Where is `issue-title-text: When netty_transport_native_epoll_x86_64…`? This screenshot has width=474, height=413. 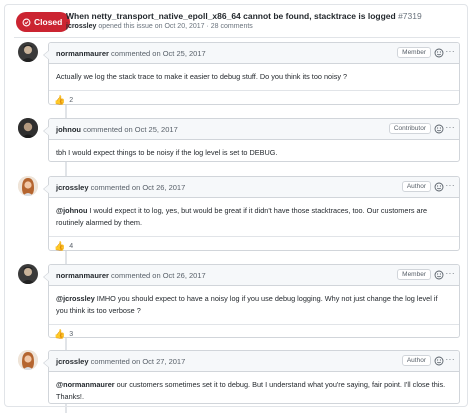 issue-title-text: When netty_transport_native_epoll_x86_64… is located at coordinates (231, 16).